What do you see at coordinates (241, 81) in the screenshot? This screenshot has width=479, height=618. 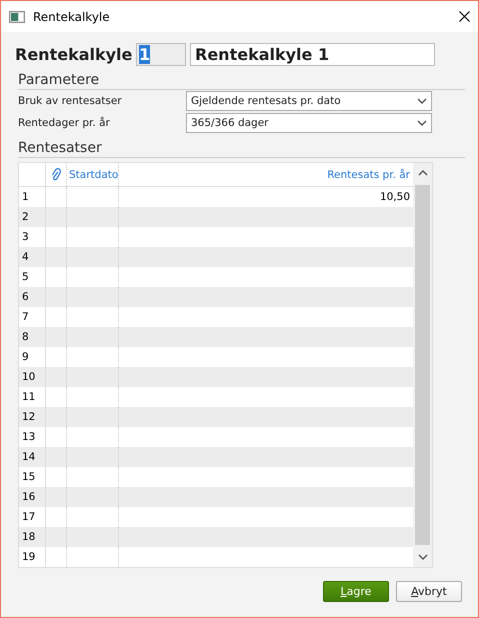 I see `section-heading: Parametere` at bounding box center [241, 81].